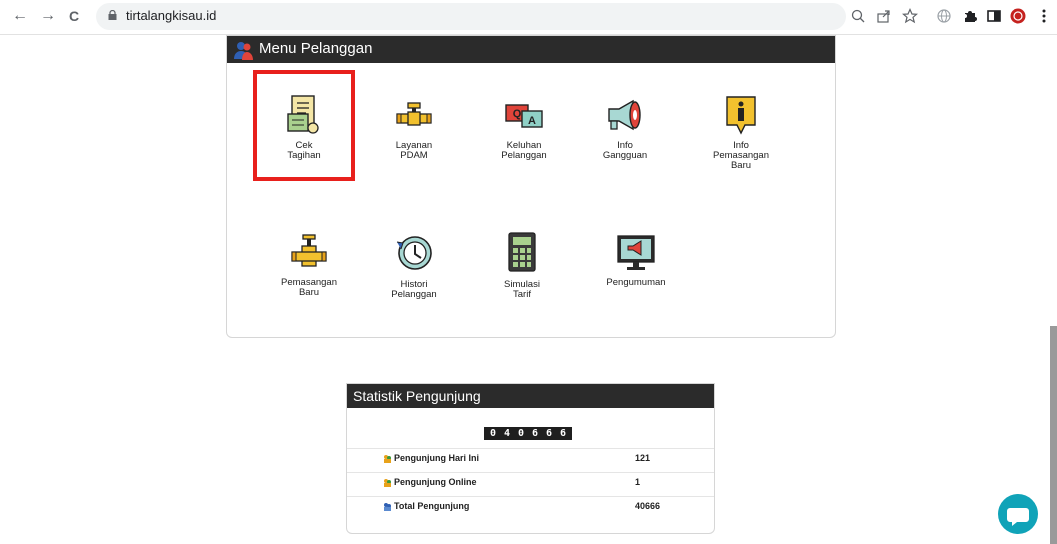  I want to click on bookmark-star-icon, so click(910, 16).